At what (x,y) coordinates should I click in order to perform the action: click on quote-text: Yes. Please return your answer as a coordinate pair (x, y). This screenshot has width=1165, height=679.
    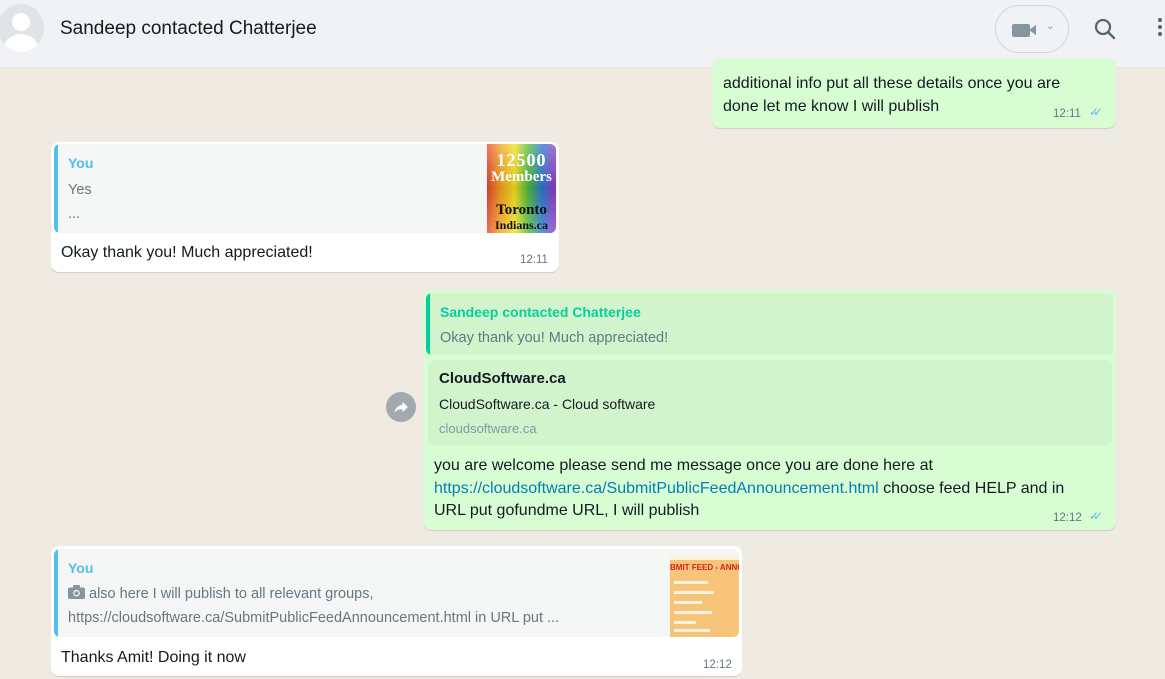
    Looking at the image, I should click on (80, 190).